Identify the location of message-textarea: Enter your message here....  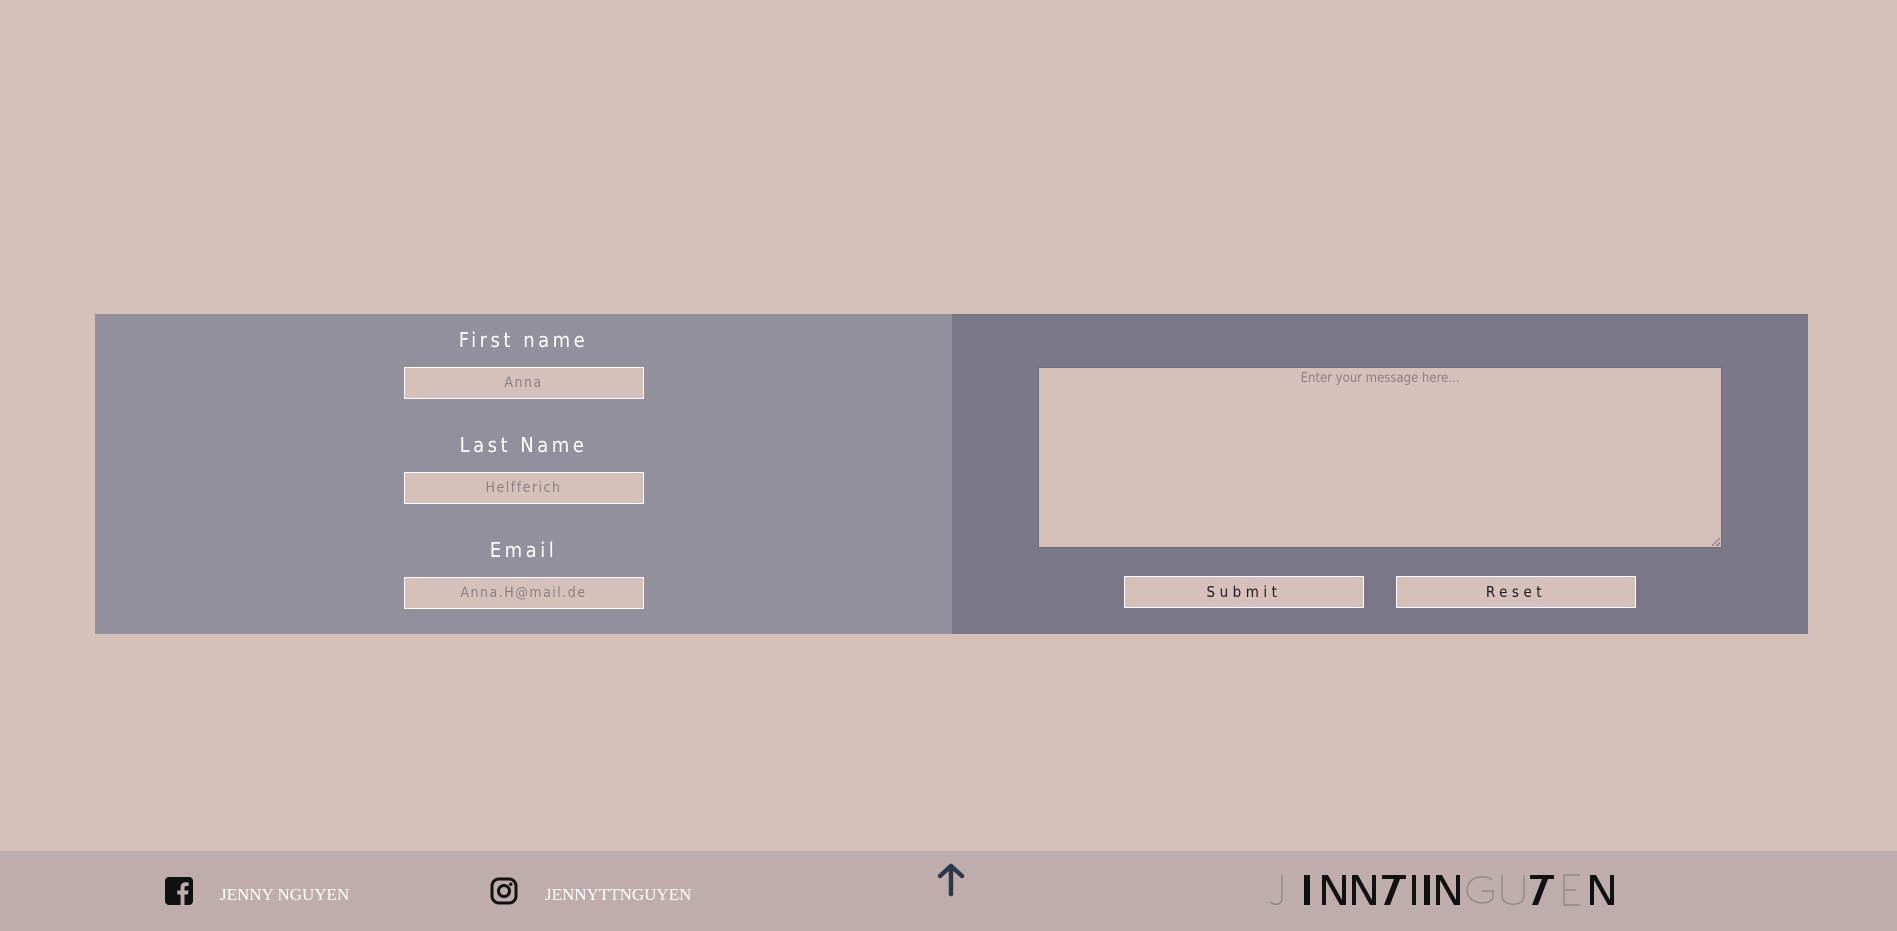
(1380, 457).